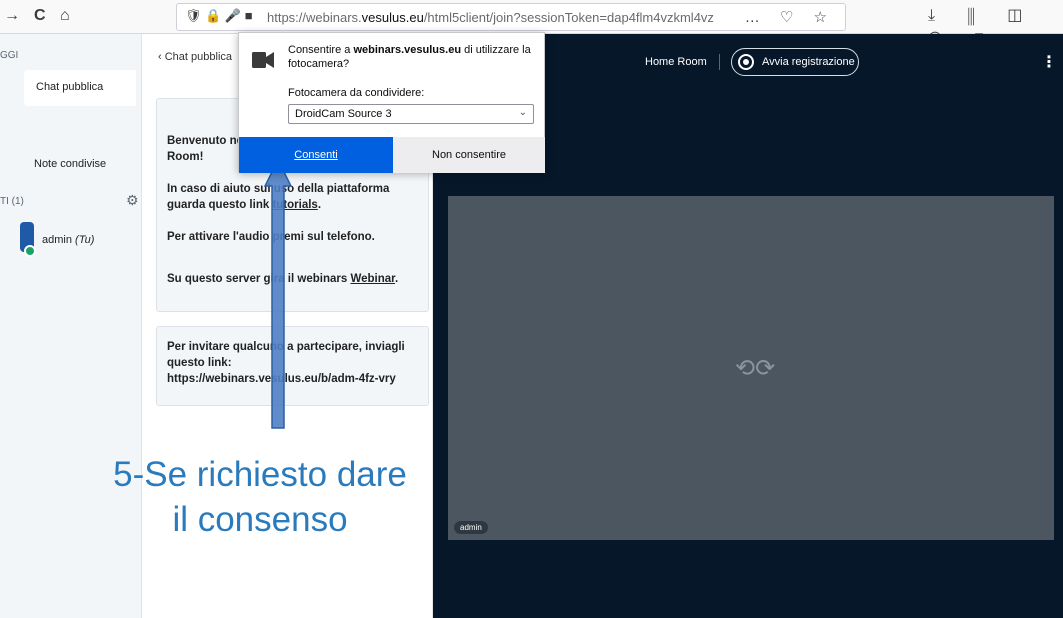 Image resolution: width=1063 pixels, height=618 pixels. What do you see at coordinates (372, 279) in the screenshot?
I see `webinar-link: Webinar` at bounding box center [372, 279].